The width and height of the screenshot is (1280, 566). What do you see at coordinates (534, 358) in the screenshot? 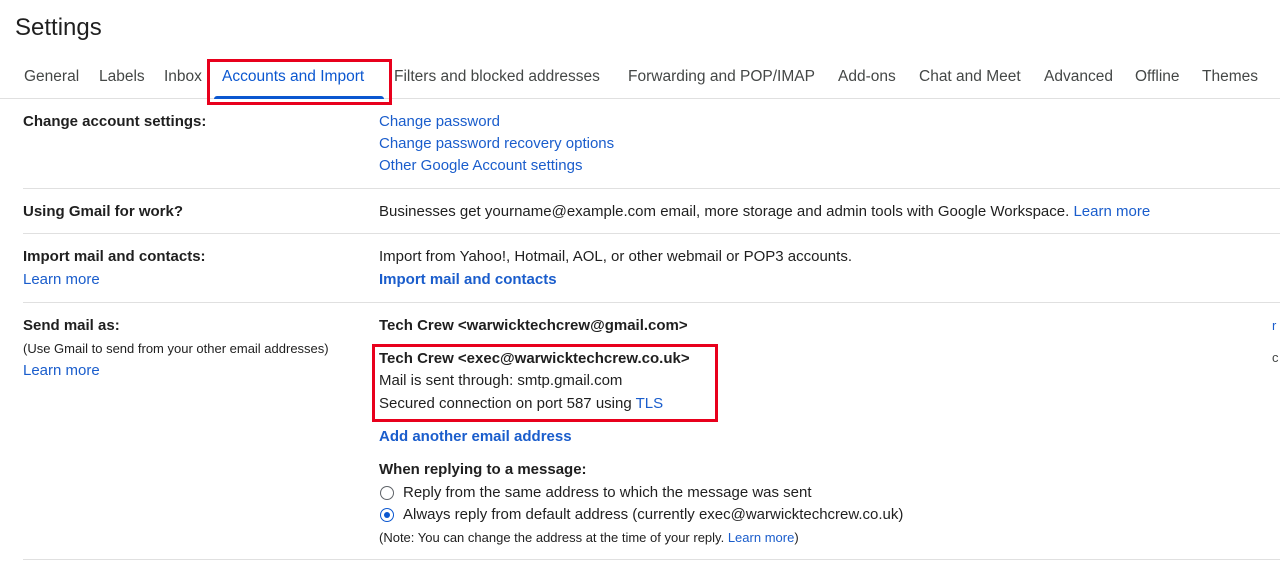
I see `send-address-2: Tech Crew <exec@warwicktechcrew.co.uk>` at bounding box center [534, 358].